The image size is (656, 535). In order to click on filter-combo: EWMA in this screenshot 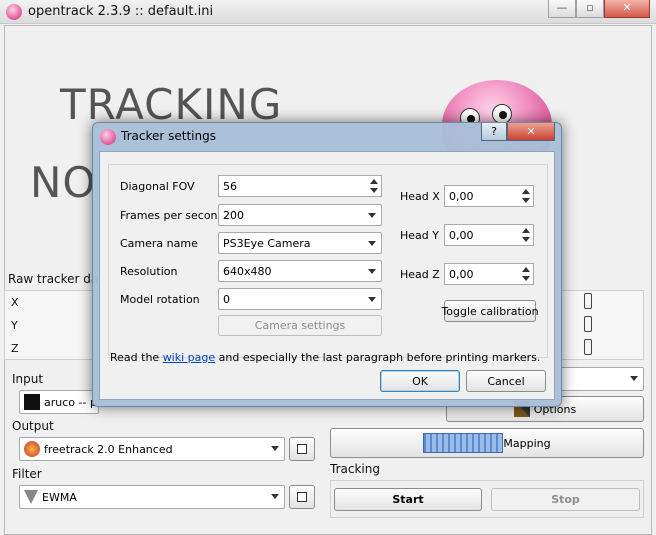, I will do `click(152, 497)`.